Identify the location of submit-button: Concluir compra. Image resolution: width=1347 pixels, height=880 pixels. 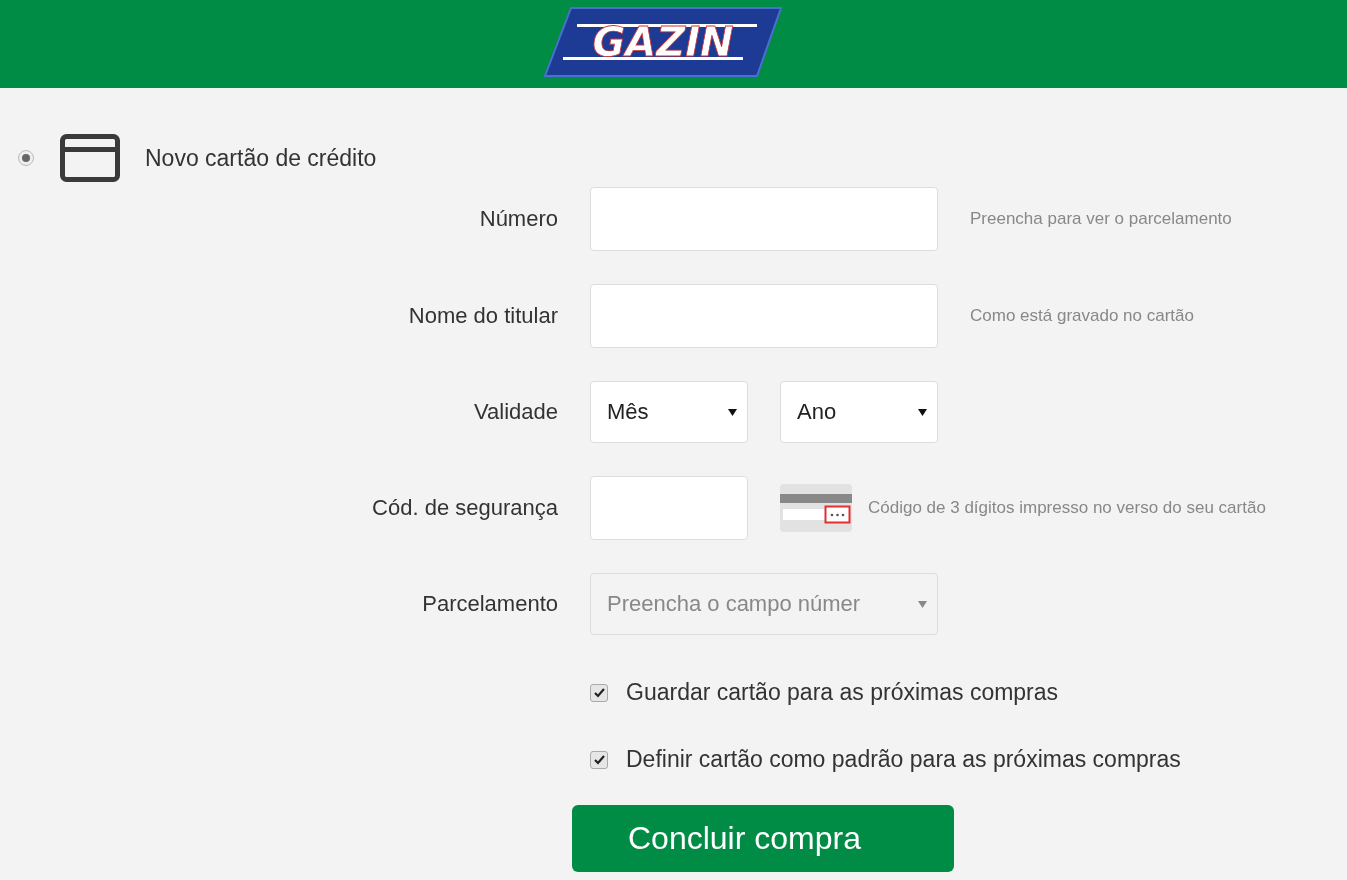
(763, 838).